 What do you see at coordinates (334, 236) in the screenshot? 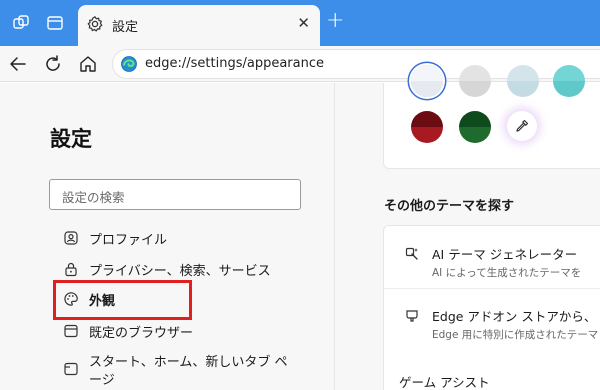
I see `panel-divider` at bounding box center [334, 236].